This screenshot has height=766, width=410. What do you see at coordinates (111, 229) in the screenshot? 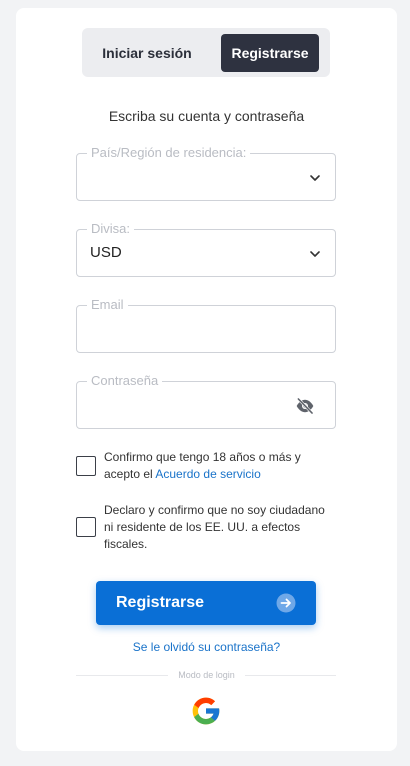
I see `currency-label: Divisa:` at bounding box center [111, 229].